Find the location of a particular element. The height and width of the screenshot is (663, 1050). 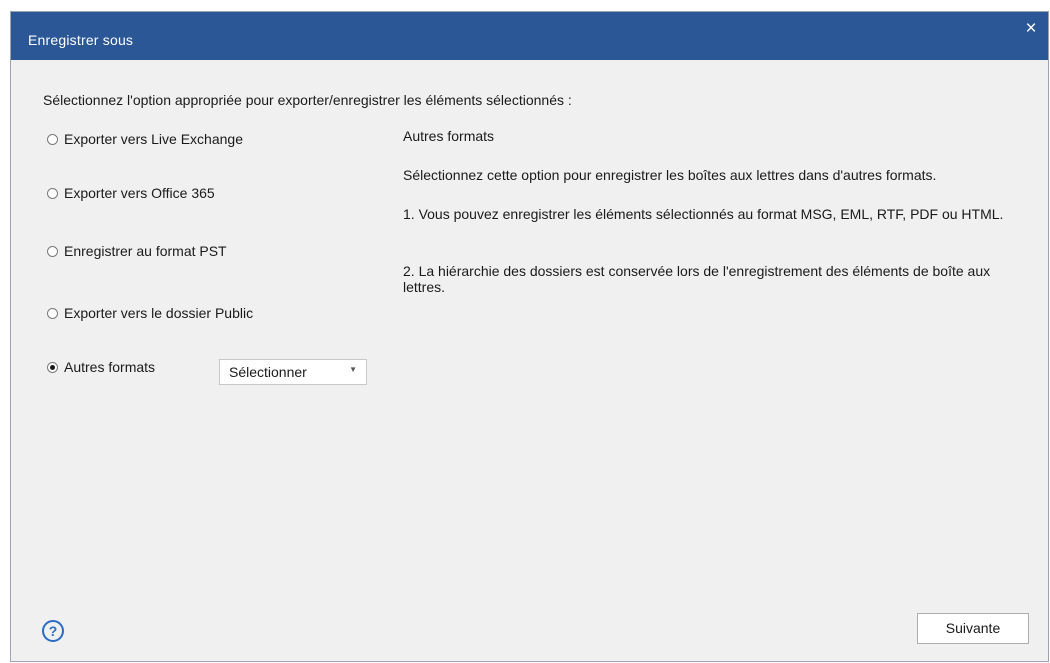

option-label: Exporter vers Office 365 is located at coordinates (139, 193).